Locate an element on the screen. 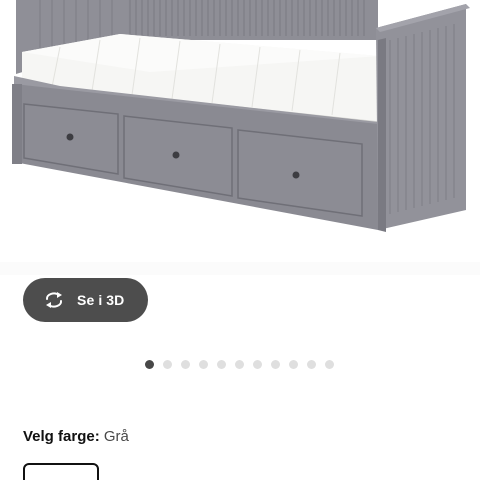  color-label: Velg farge: is located at coordinates (61, 436).